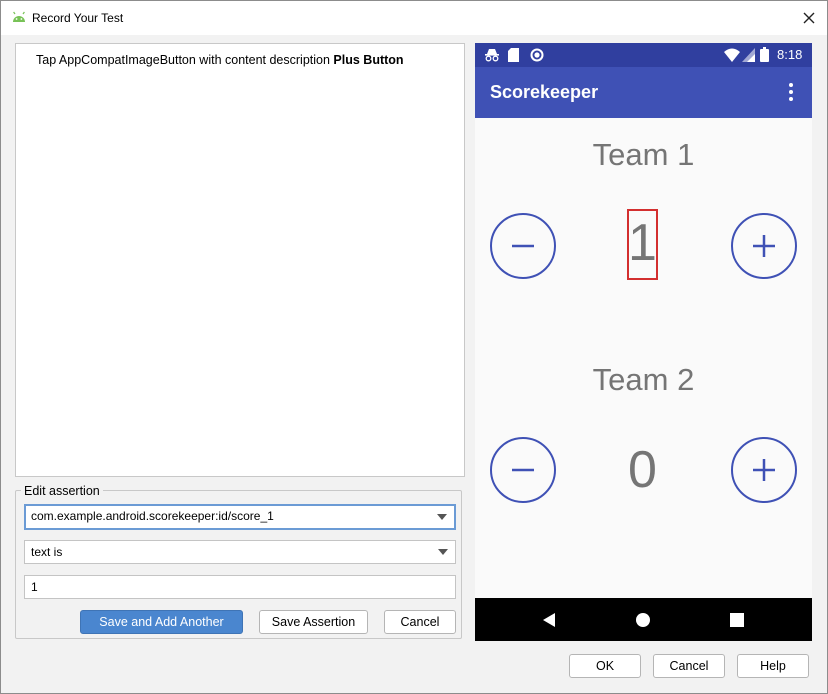 The height and width of the screenshot is (694, 828). What do you see at coordinates (368, 60) in the screenshot?
I see `step-target: Plus Button` at bounding box center [368, 60].